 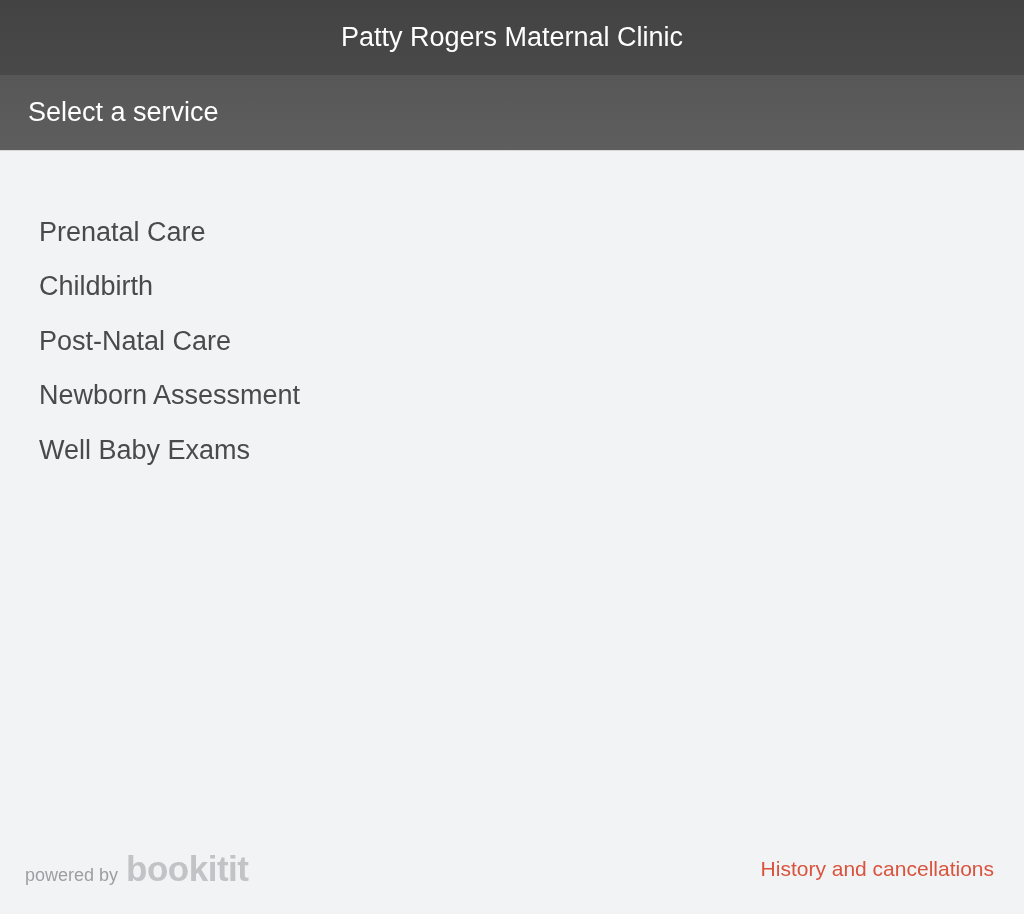 What do you see at coordinates (96, 287) in the screenshot?
I see `service-link: Childbirth` at bounding box center [96, 287].